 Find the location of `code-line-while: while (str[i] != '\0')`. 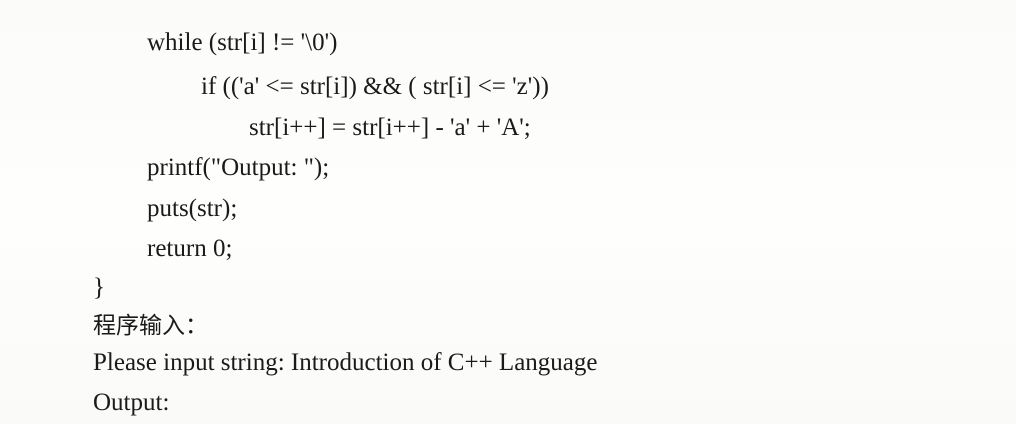

code-line-while: while (str[i] != '\0') is located at coordinates (242, 42).